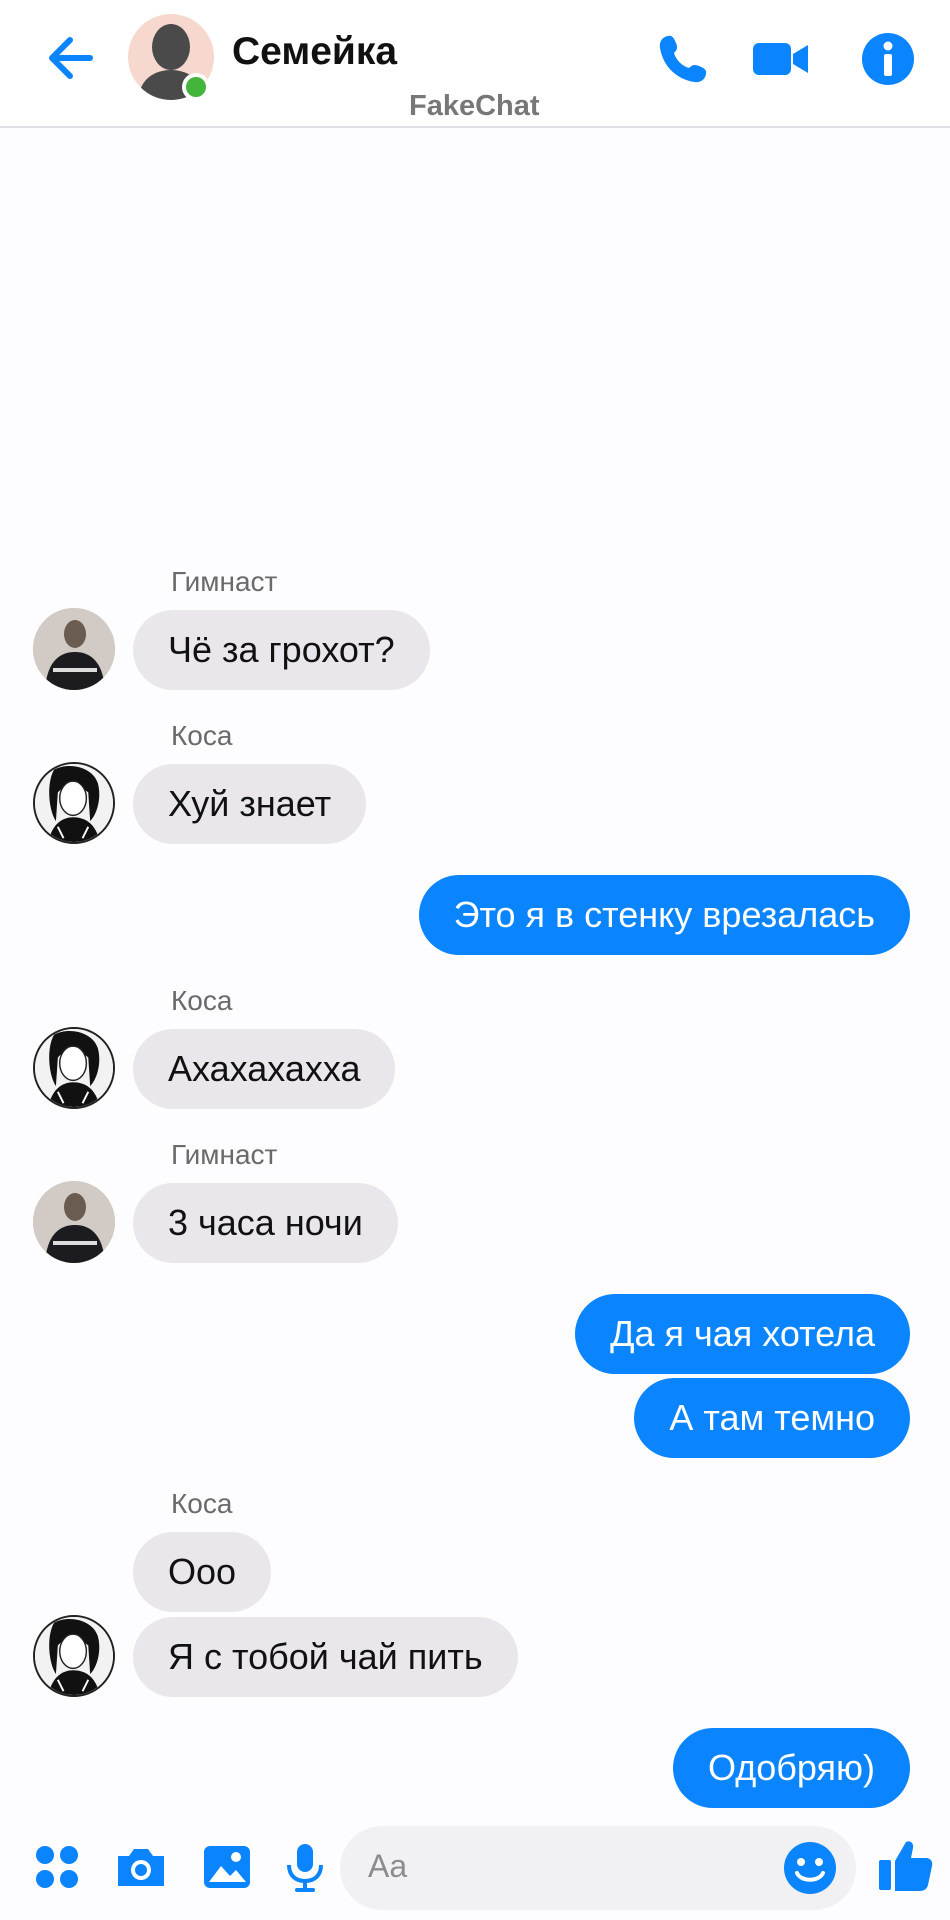 Image resolution: width=950 pixels, height=1920 pixels. I want to click on online-status-dot, so click(196, 87).